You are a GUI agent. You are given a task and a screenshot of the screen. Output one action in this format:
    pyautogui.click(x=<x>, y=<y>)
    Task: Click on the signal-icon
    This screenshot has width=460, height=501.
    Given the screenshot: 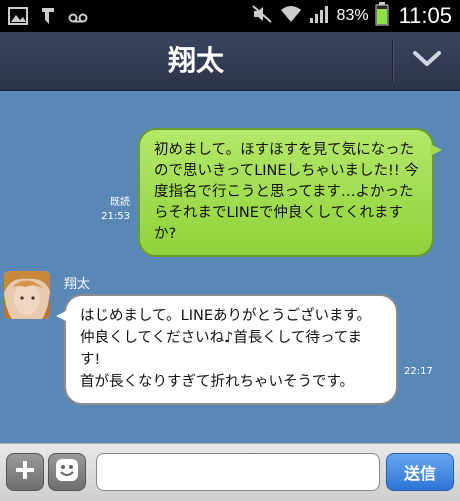 What is the action you would take?
    pyautogui.click(x=320, y=16)
    